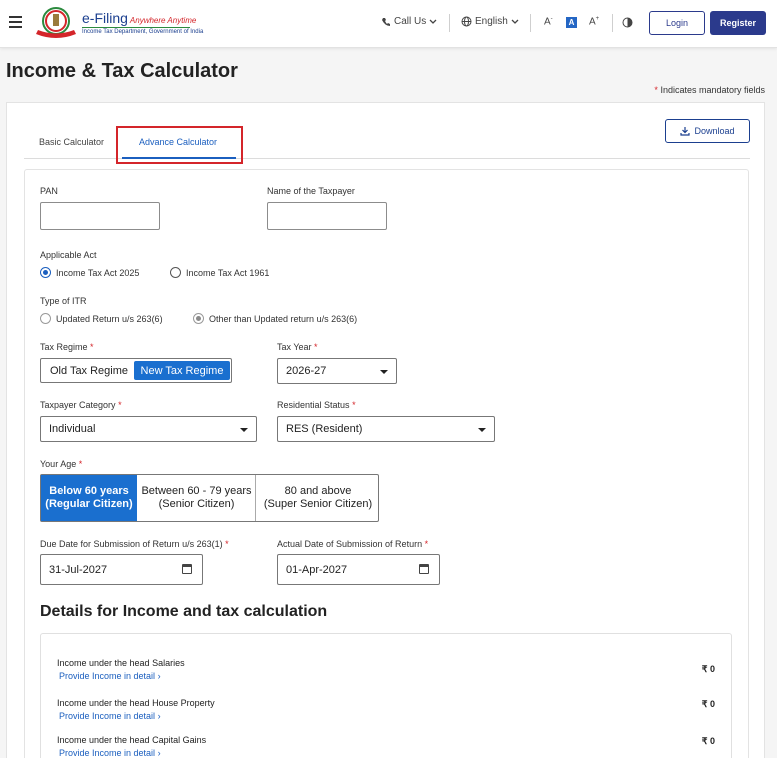 Image resolution: width=777 pixels, height=758 pixels. Describe the element at coordinates (67, 347) in the screenshot. I see `tax-regime-label: Tax Regime *` at that location.